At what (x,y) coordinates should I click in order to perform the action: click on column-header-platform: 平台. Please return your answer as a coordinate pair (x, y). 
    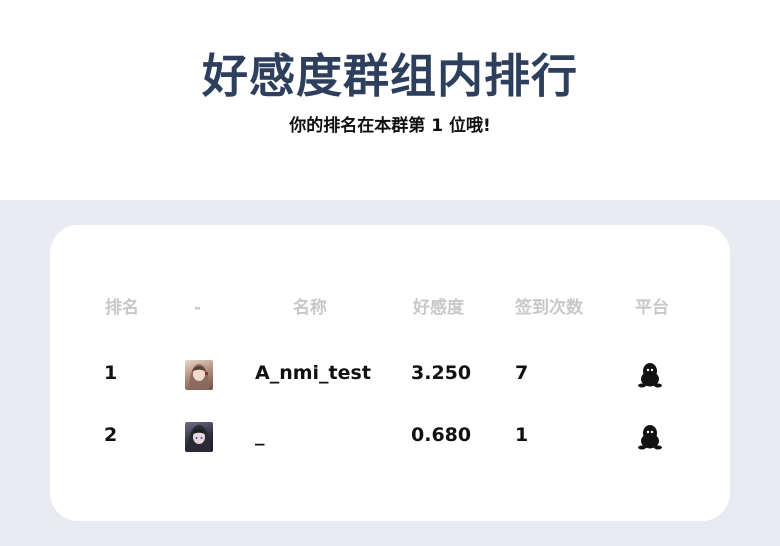
    Looking at the image, I should click on (652, 308).